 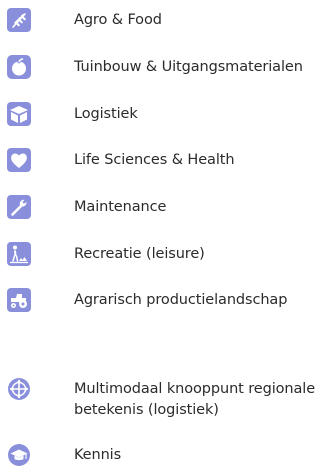 I want to click on legend-item-label: Life Sciences & Health, so click(x=154, y=160).